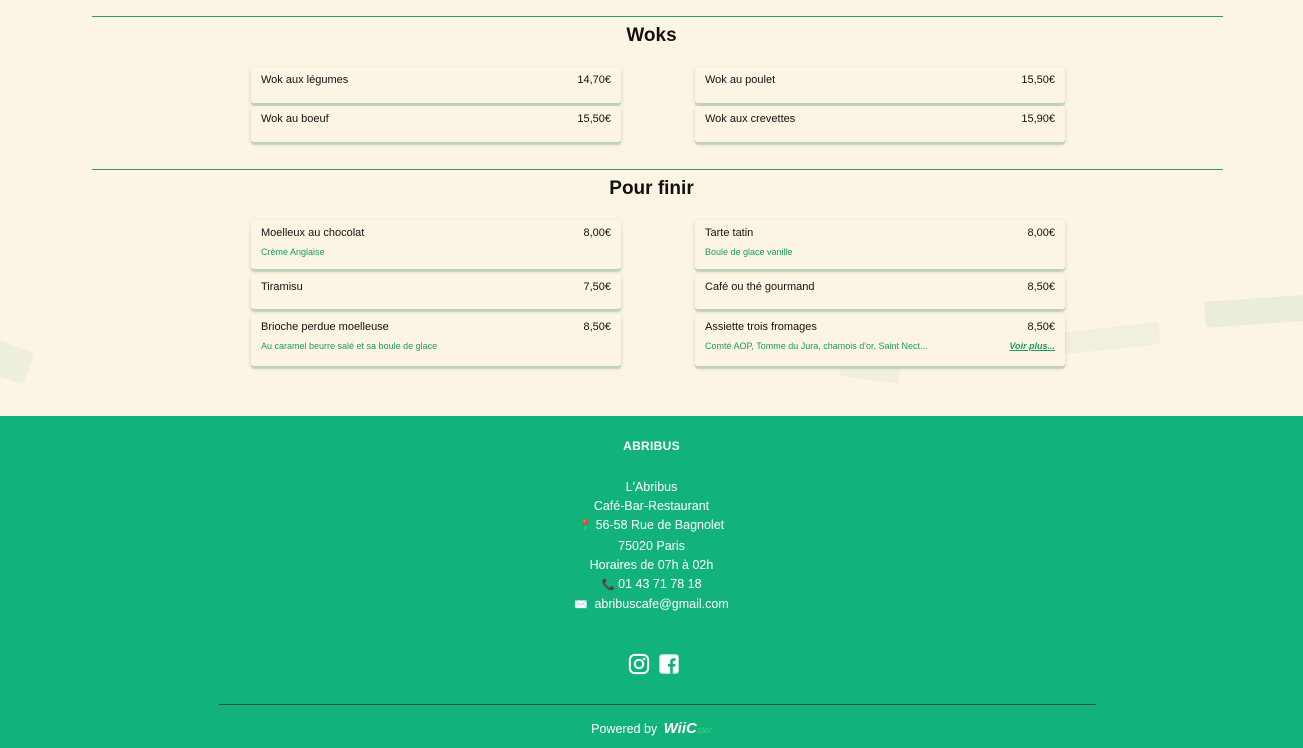 The height and width of the screenshot is (748, 1303). I want to click on menu-item-name: Assiette trois fromages, so click(761, 327).